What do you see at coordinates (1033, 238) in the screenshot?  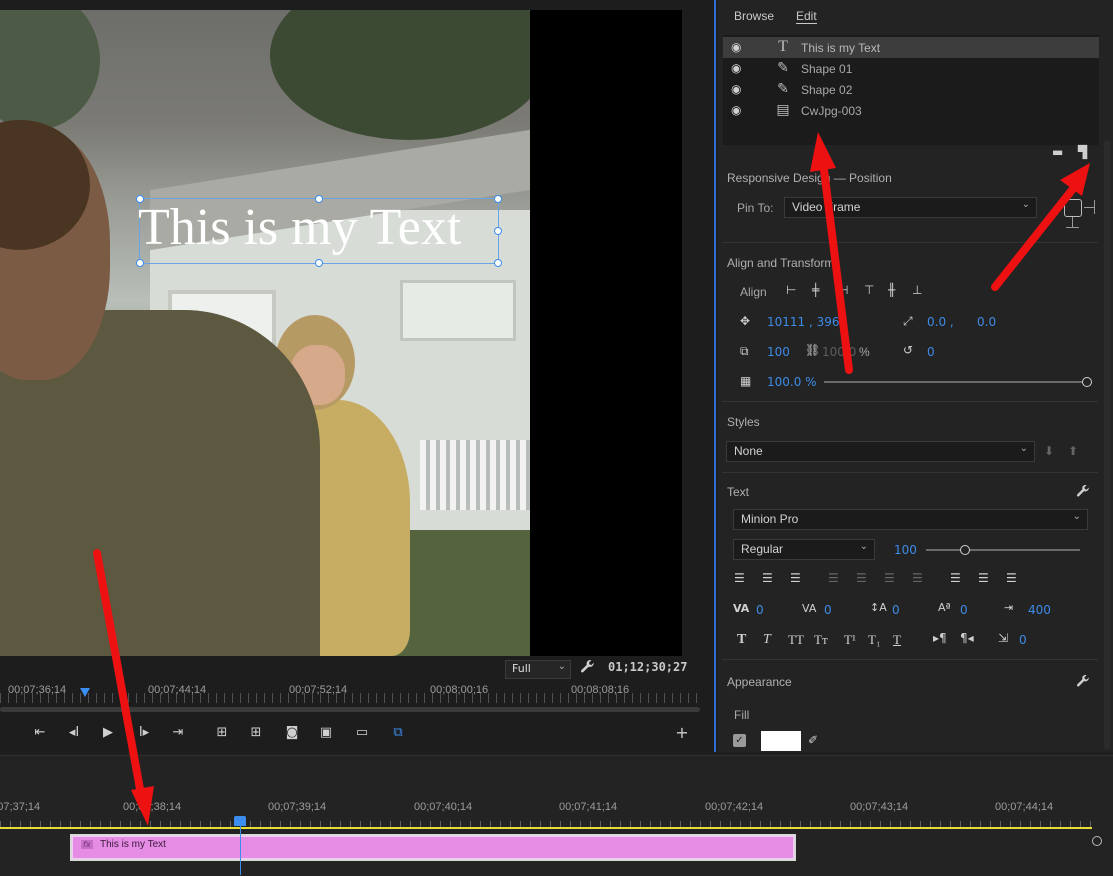 I see `arrow-to-new-layer` at bounding box center [1033, 238].